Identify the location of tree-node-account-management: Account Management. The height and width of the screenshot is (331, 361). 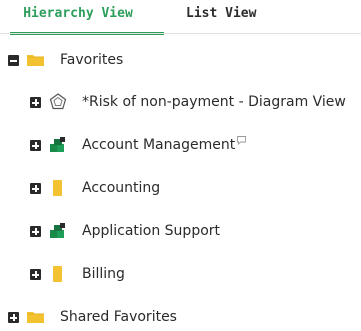
(180, 147).